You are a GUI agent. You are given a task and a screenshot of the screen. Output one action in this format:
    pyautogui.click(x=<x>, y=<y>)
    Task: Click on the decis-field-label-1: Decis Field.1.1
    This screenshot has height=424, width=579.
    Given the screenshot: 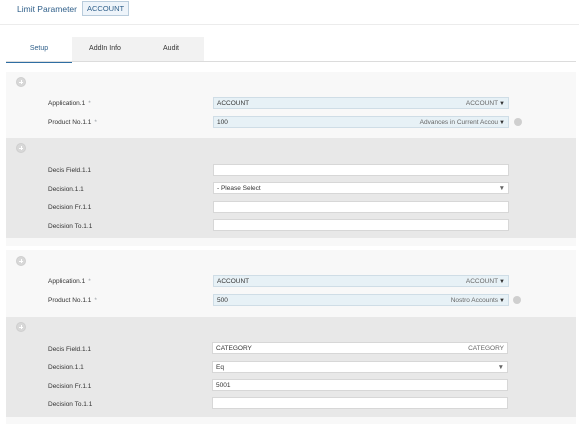 What is the action you would take?
    pyautogui.click(x=69, y=170)
    